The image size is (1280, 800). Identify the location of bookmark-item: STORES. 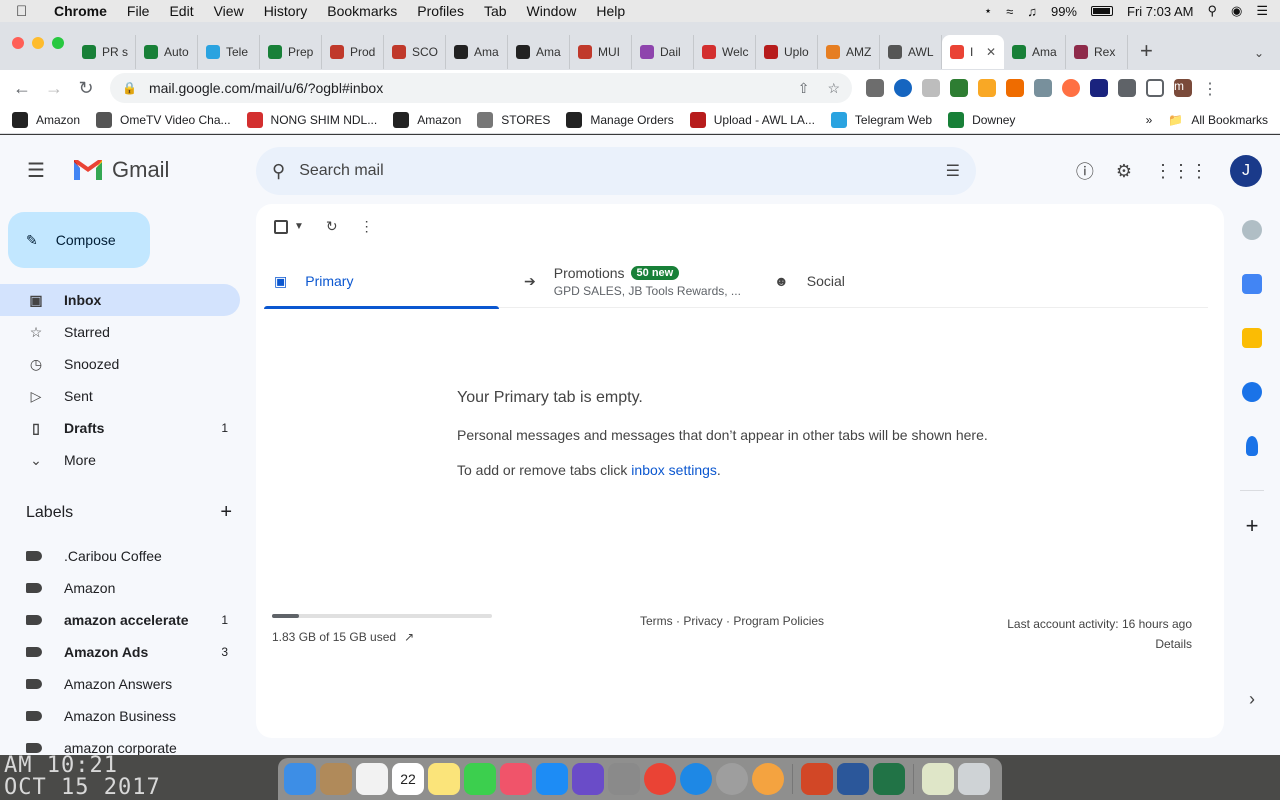
(513, 119).